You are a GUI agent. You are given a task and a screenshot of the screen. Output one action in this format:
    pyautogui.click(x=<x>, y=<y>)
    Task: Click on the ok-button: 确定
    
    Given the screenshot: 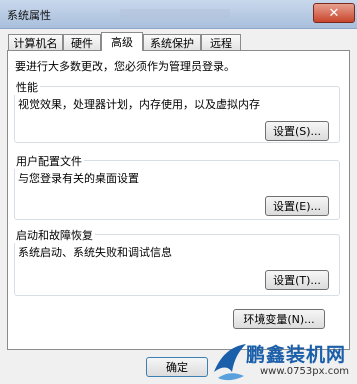 What is the action you would take?
    pyautogui.click(x=177, y=367)
    